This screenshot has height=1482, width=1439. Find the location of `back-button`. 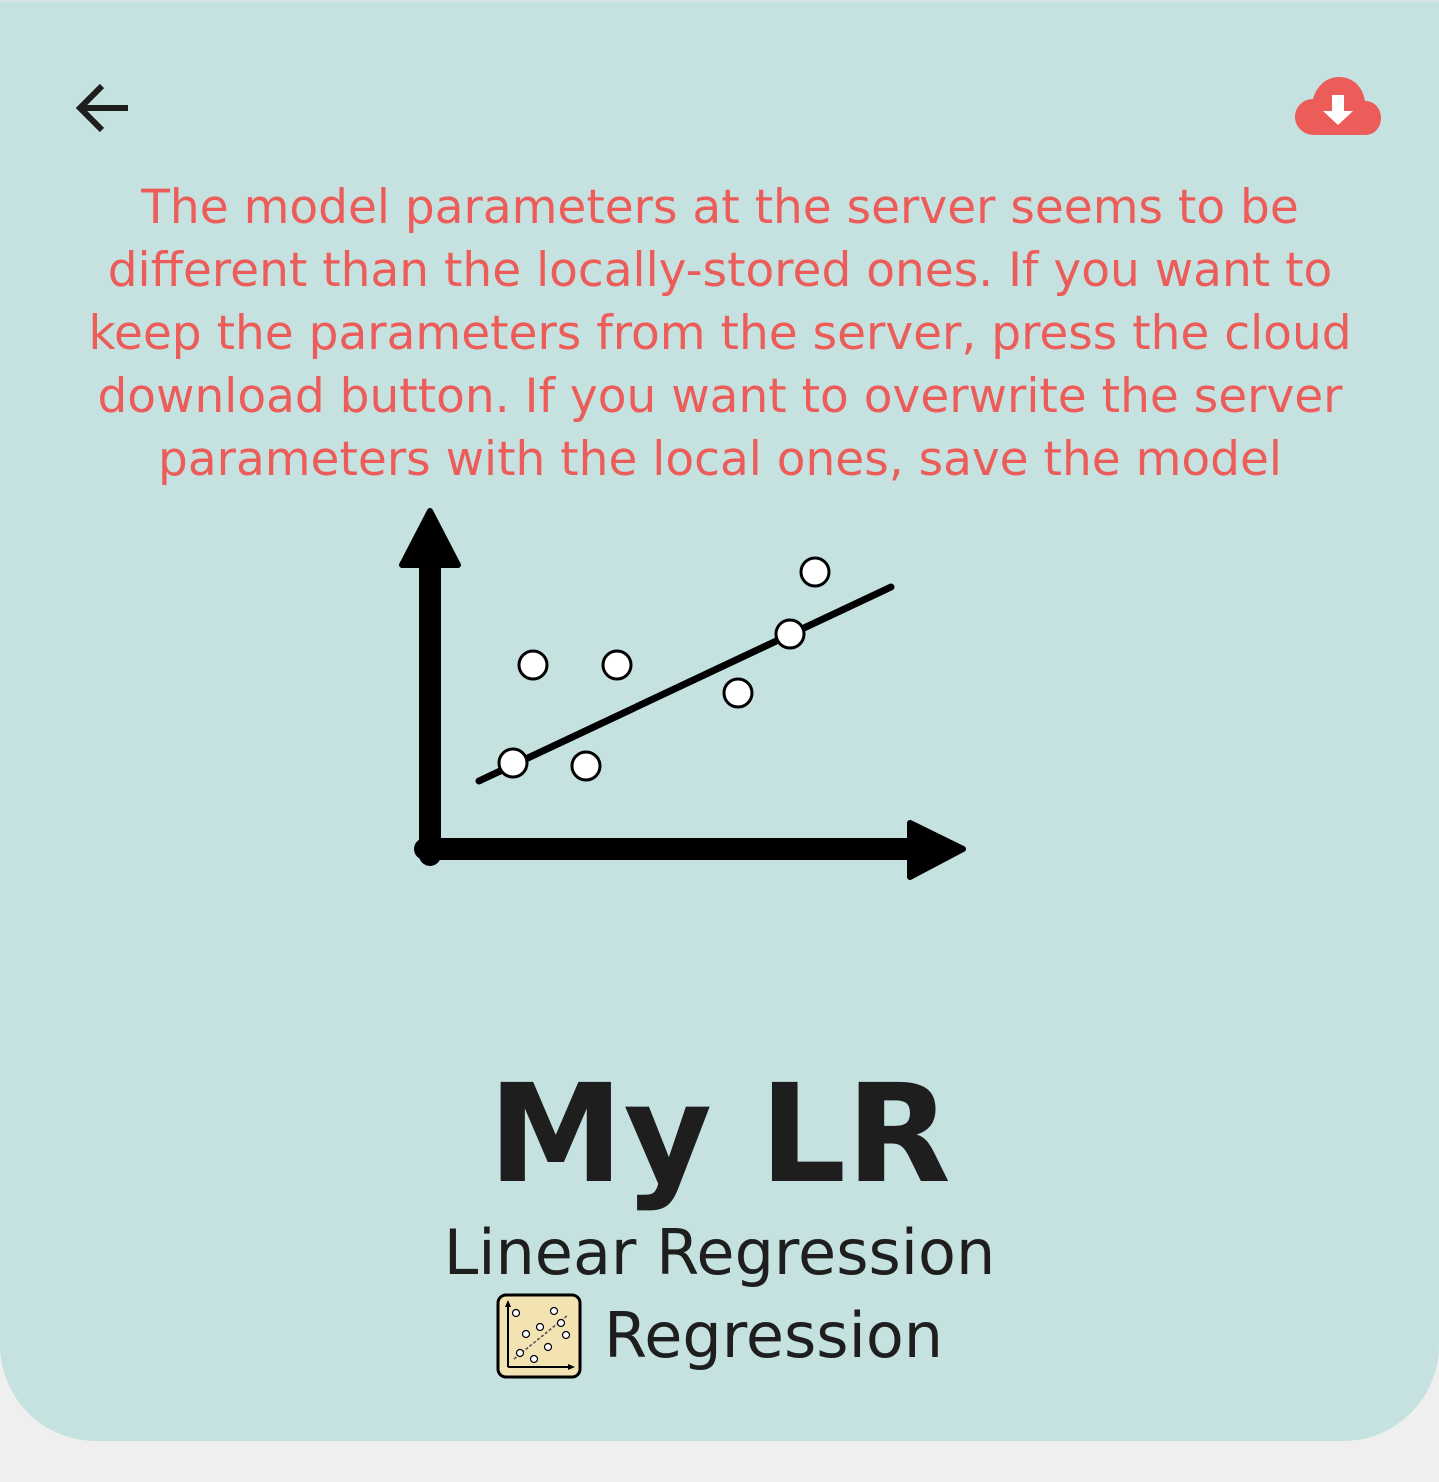

back-button is located at coordinates (102, 108).